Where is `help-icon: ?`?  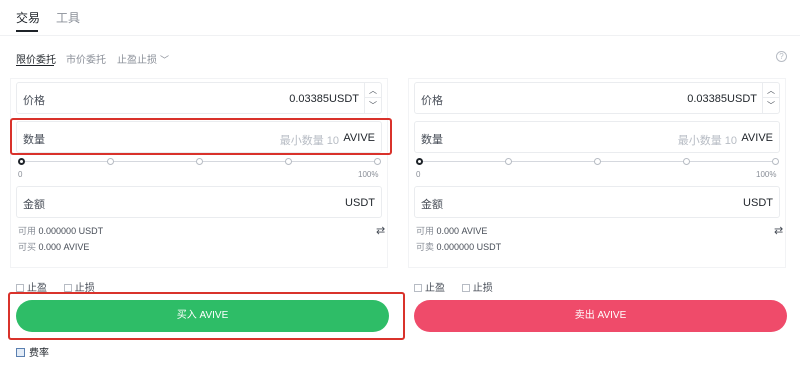
help-icon: ? is located at coordinates (781, 56).